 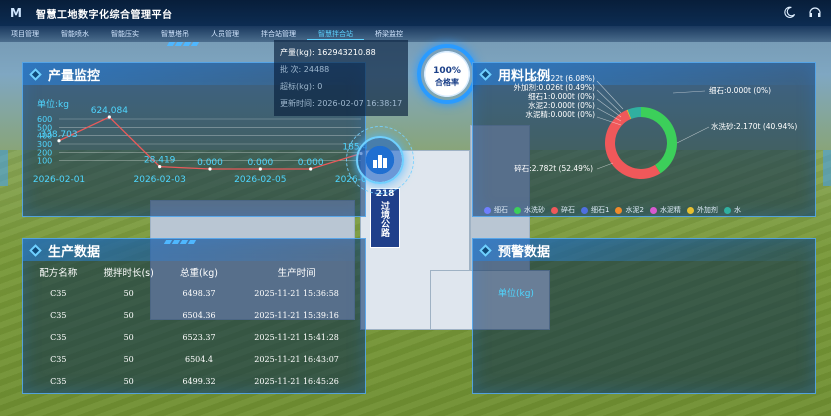 I want to click on x-tick-label: 2026-02-03, so click(x=160, y=180).